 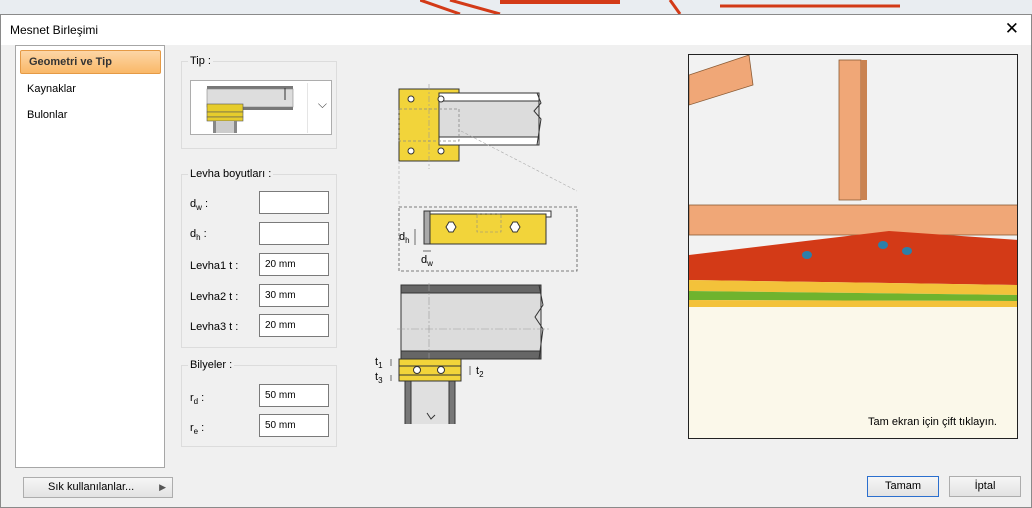 I want to click on rd-input: 50 mm, so click(x=294, y=395).